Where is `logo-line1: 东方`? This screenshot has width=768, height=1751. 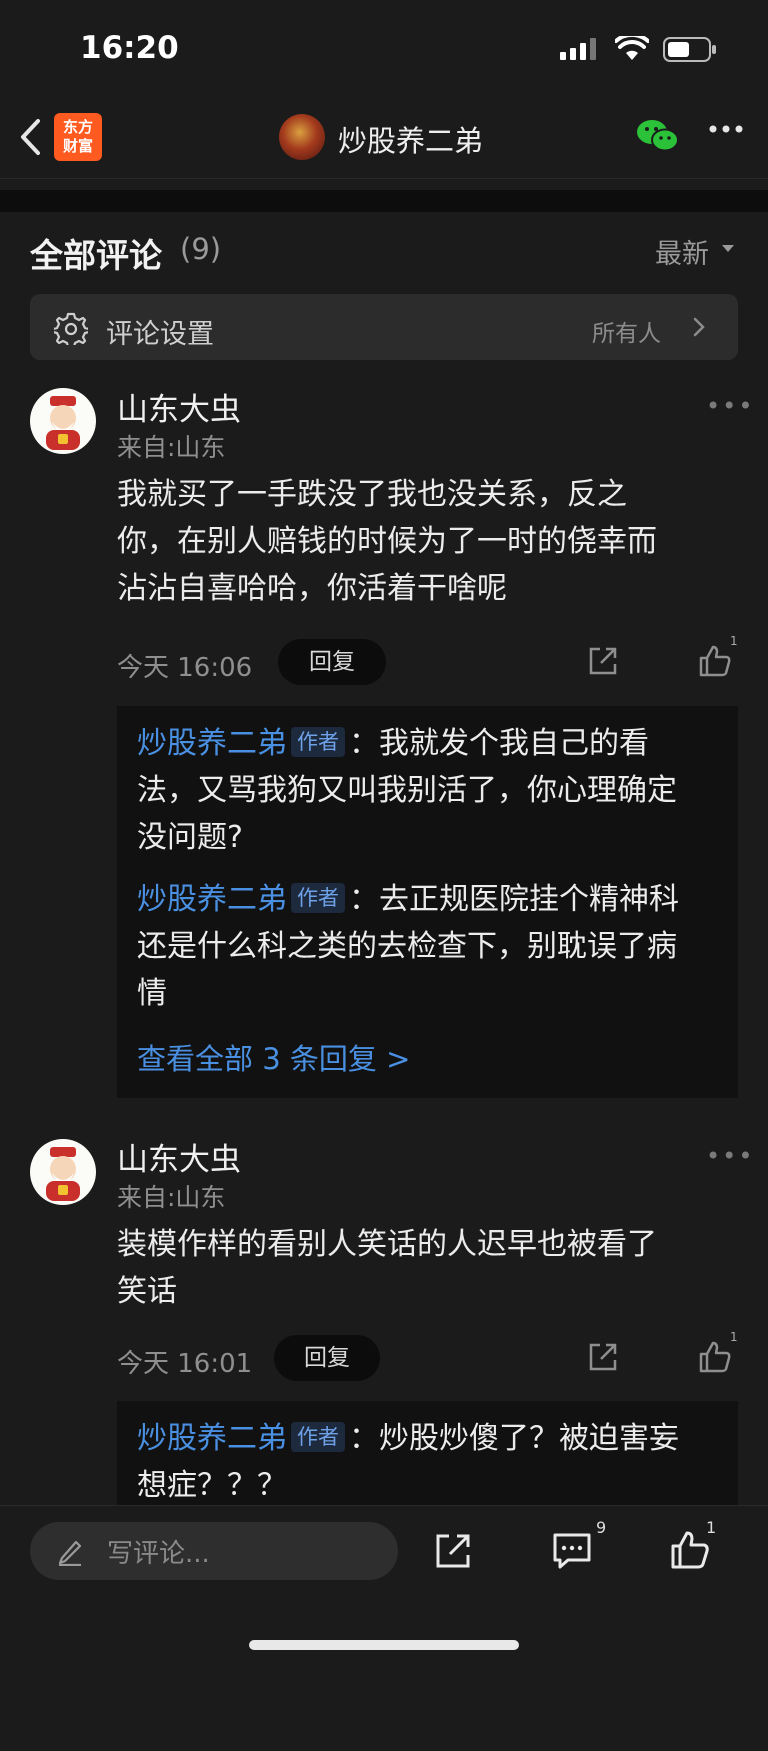 logo-line1: 东方 is located at coordinates (77, 127).